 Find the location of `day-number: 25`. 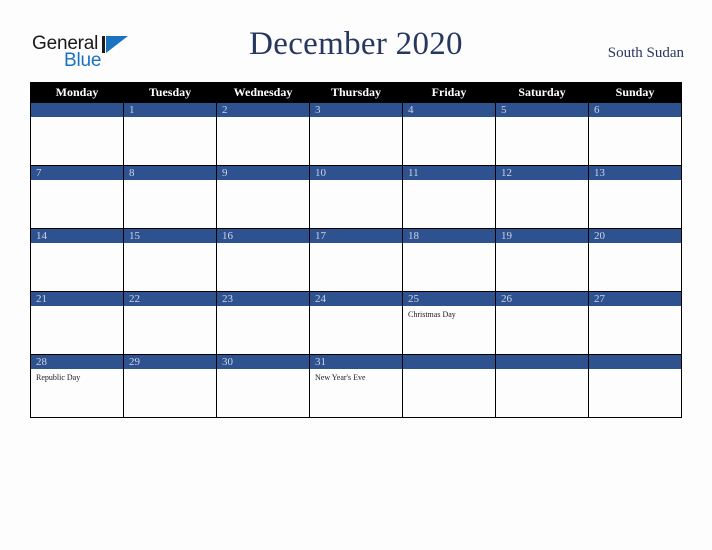

day-number: 25 is located at coordinates (449, 299).